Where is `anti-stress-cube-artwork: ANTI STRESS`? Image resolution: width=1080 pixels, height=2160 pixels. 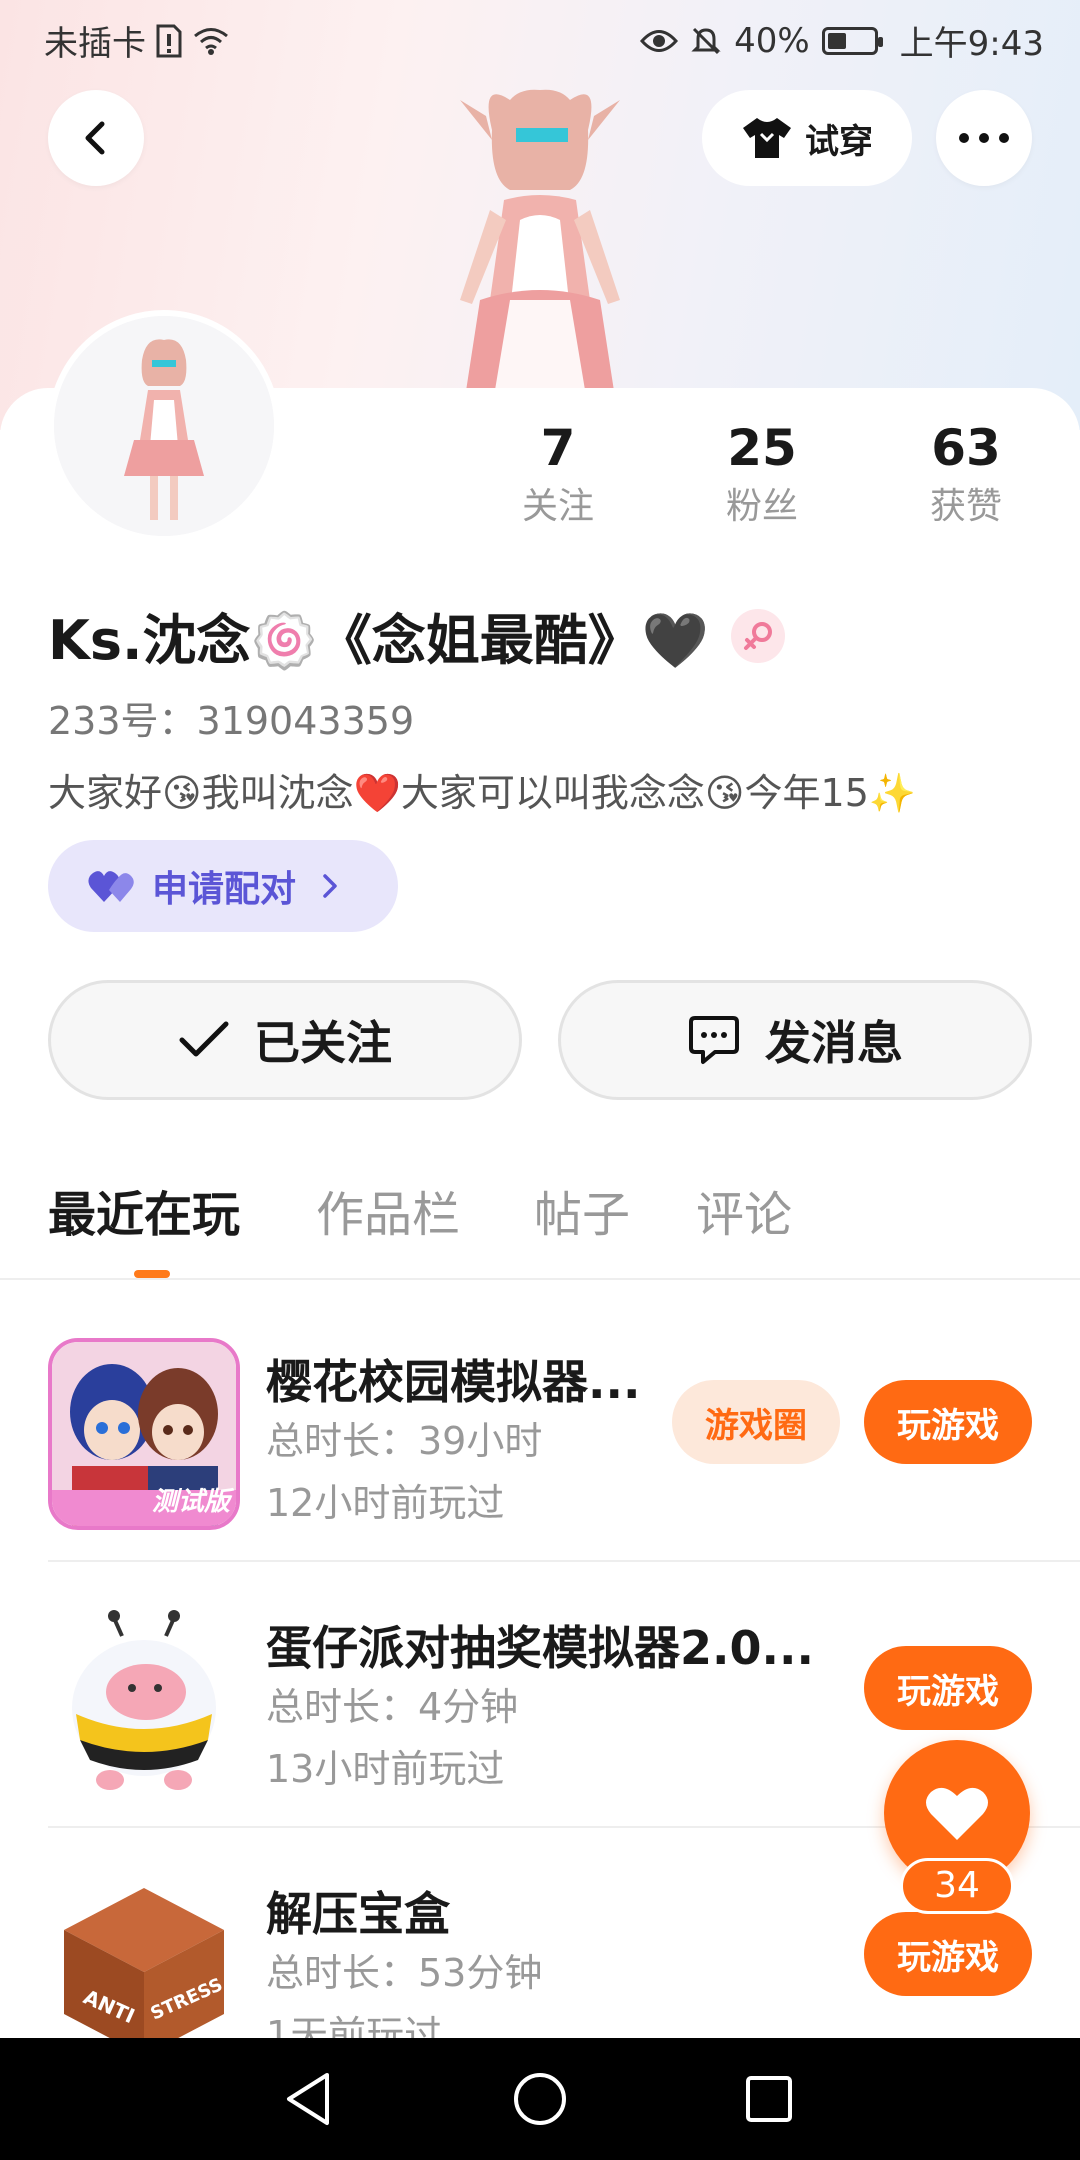 anti-stress-cube-artwork: ANTI STRESS is located at coordinates (144, 1966).